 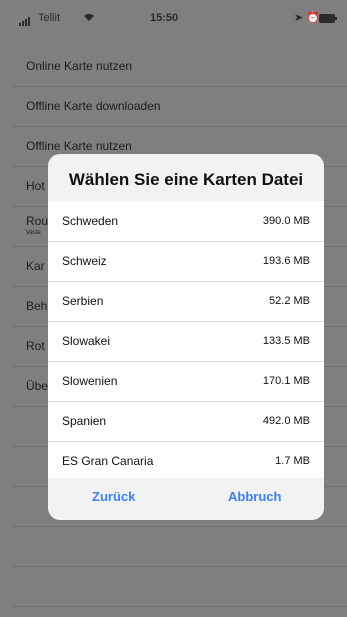 What do you see at coordinates (79, 146) in the screenshot?
I see `menu-item-label: Offline Karte nutzen` at bounding box center [79, 146].